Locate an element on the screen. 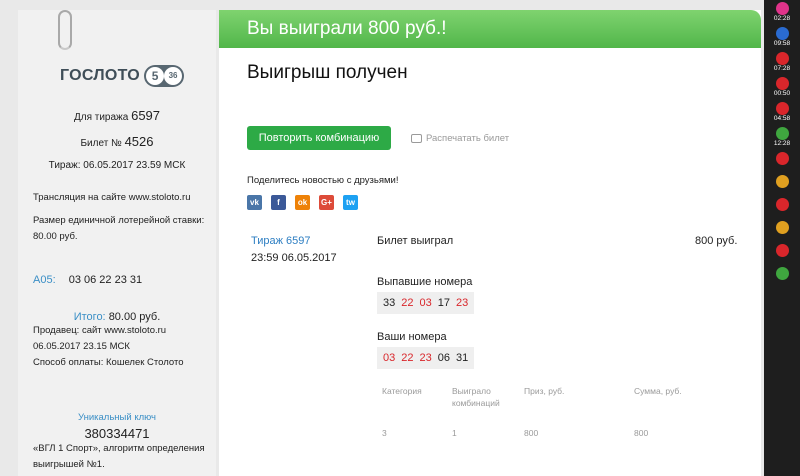 This screenshot has height=476, width=800. draw-timer: 04:58 is located at coordinates (782, 118).